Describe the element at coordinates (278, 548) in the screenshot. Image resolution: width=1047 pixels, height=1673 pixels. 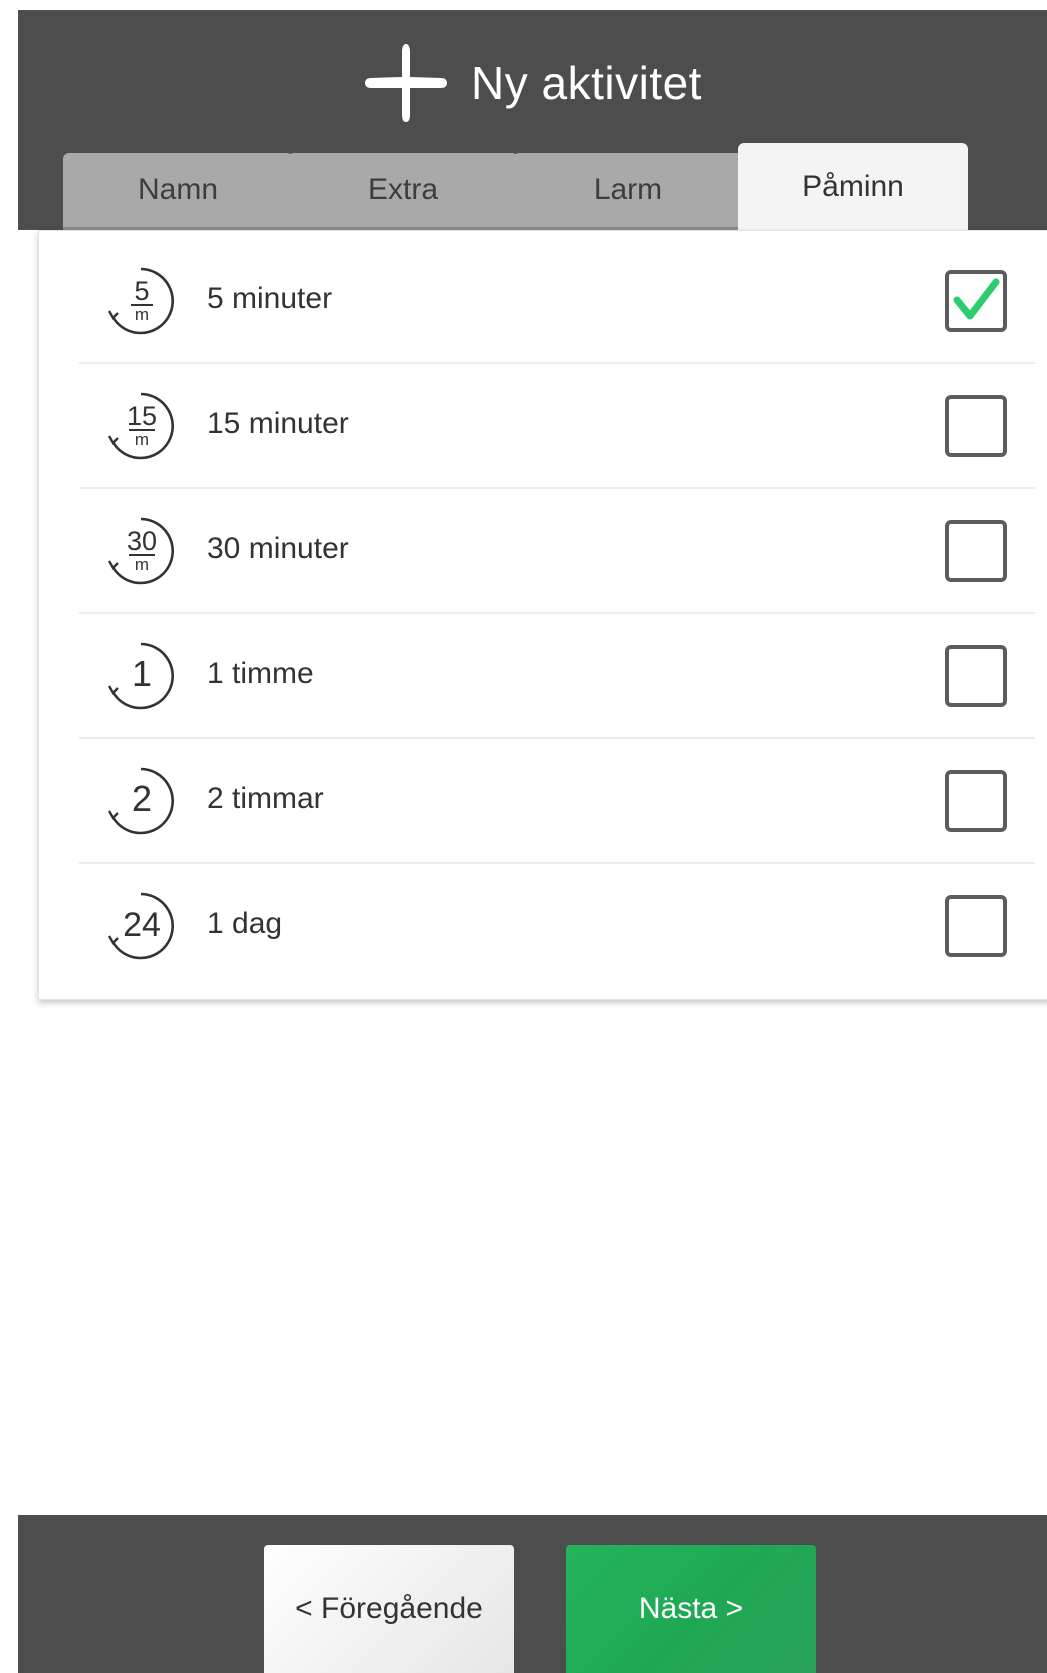
I see `reminder-label: 30 minuter` at that location.